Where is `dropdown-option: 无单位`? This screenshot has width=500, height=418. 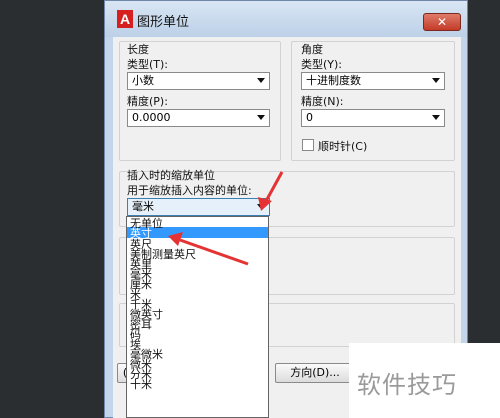
dropdown-option: 无单位 is located at coordinates (197, 223).